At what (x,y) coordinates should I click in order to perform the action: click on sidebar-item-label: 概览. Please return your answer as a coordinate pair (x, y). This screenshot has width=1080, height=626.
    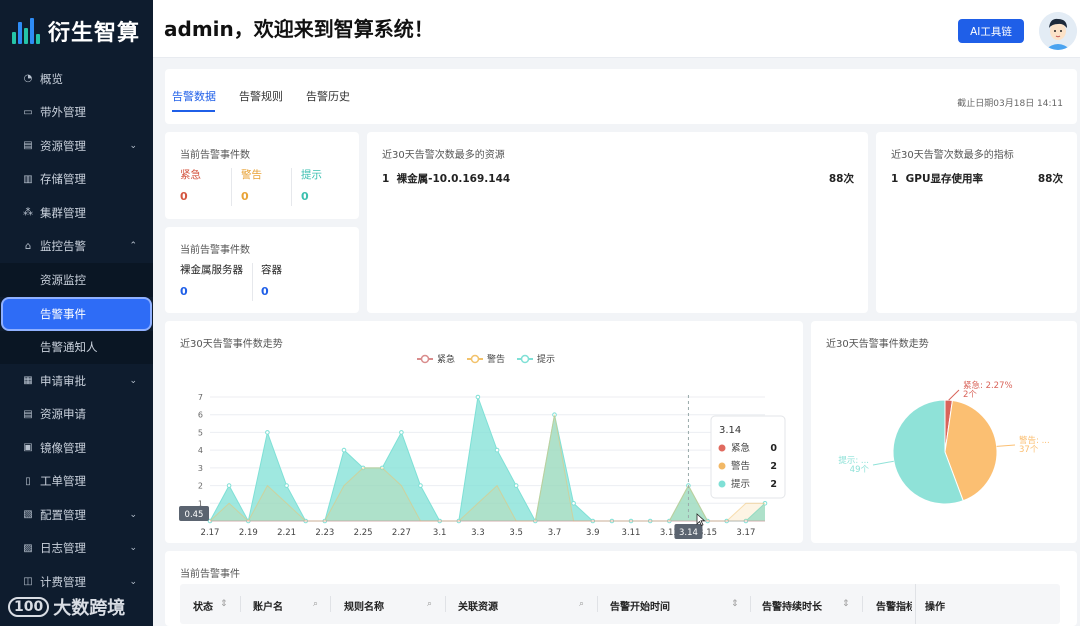
    Looking at the image, I should click on (51, 78).